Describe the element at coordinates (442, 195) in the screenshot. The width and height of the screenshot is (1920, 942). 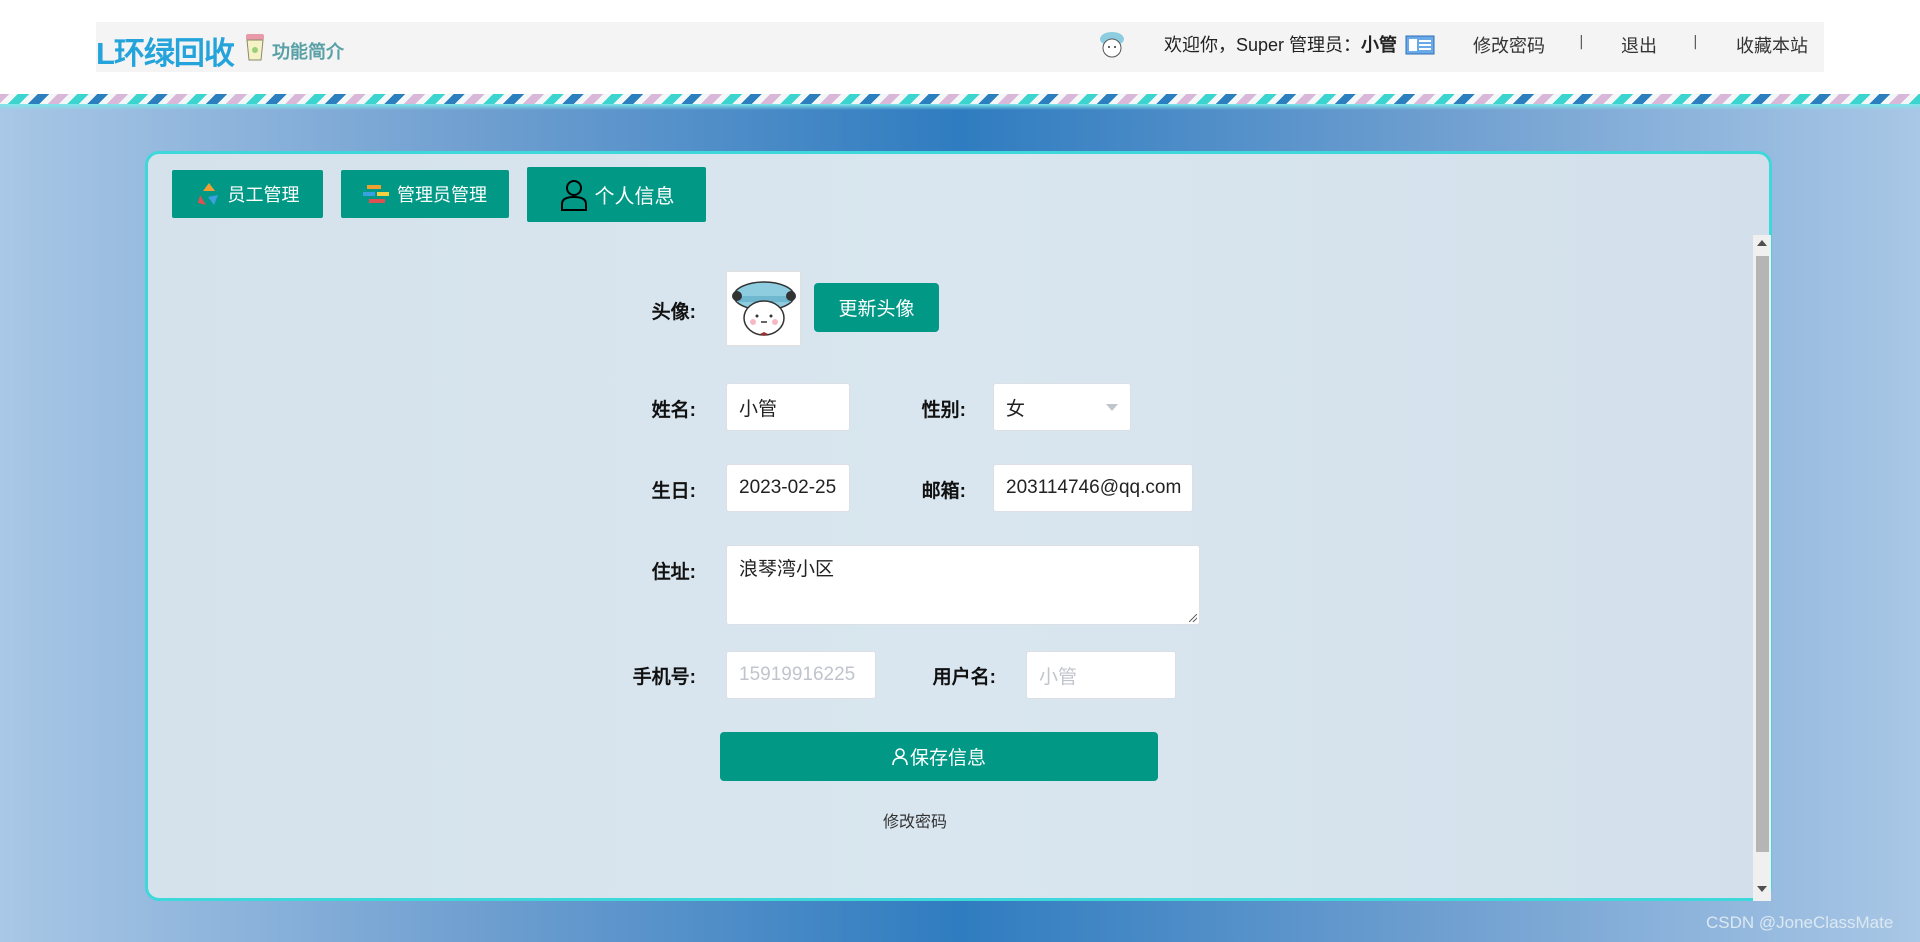
I see `tab-label: 管理员管理` at that location.